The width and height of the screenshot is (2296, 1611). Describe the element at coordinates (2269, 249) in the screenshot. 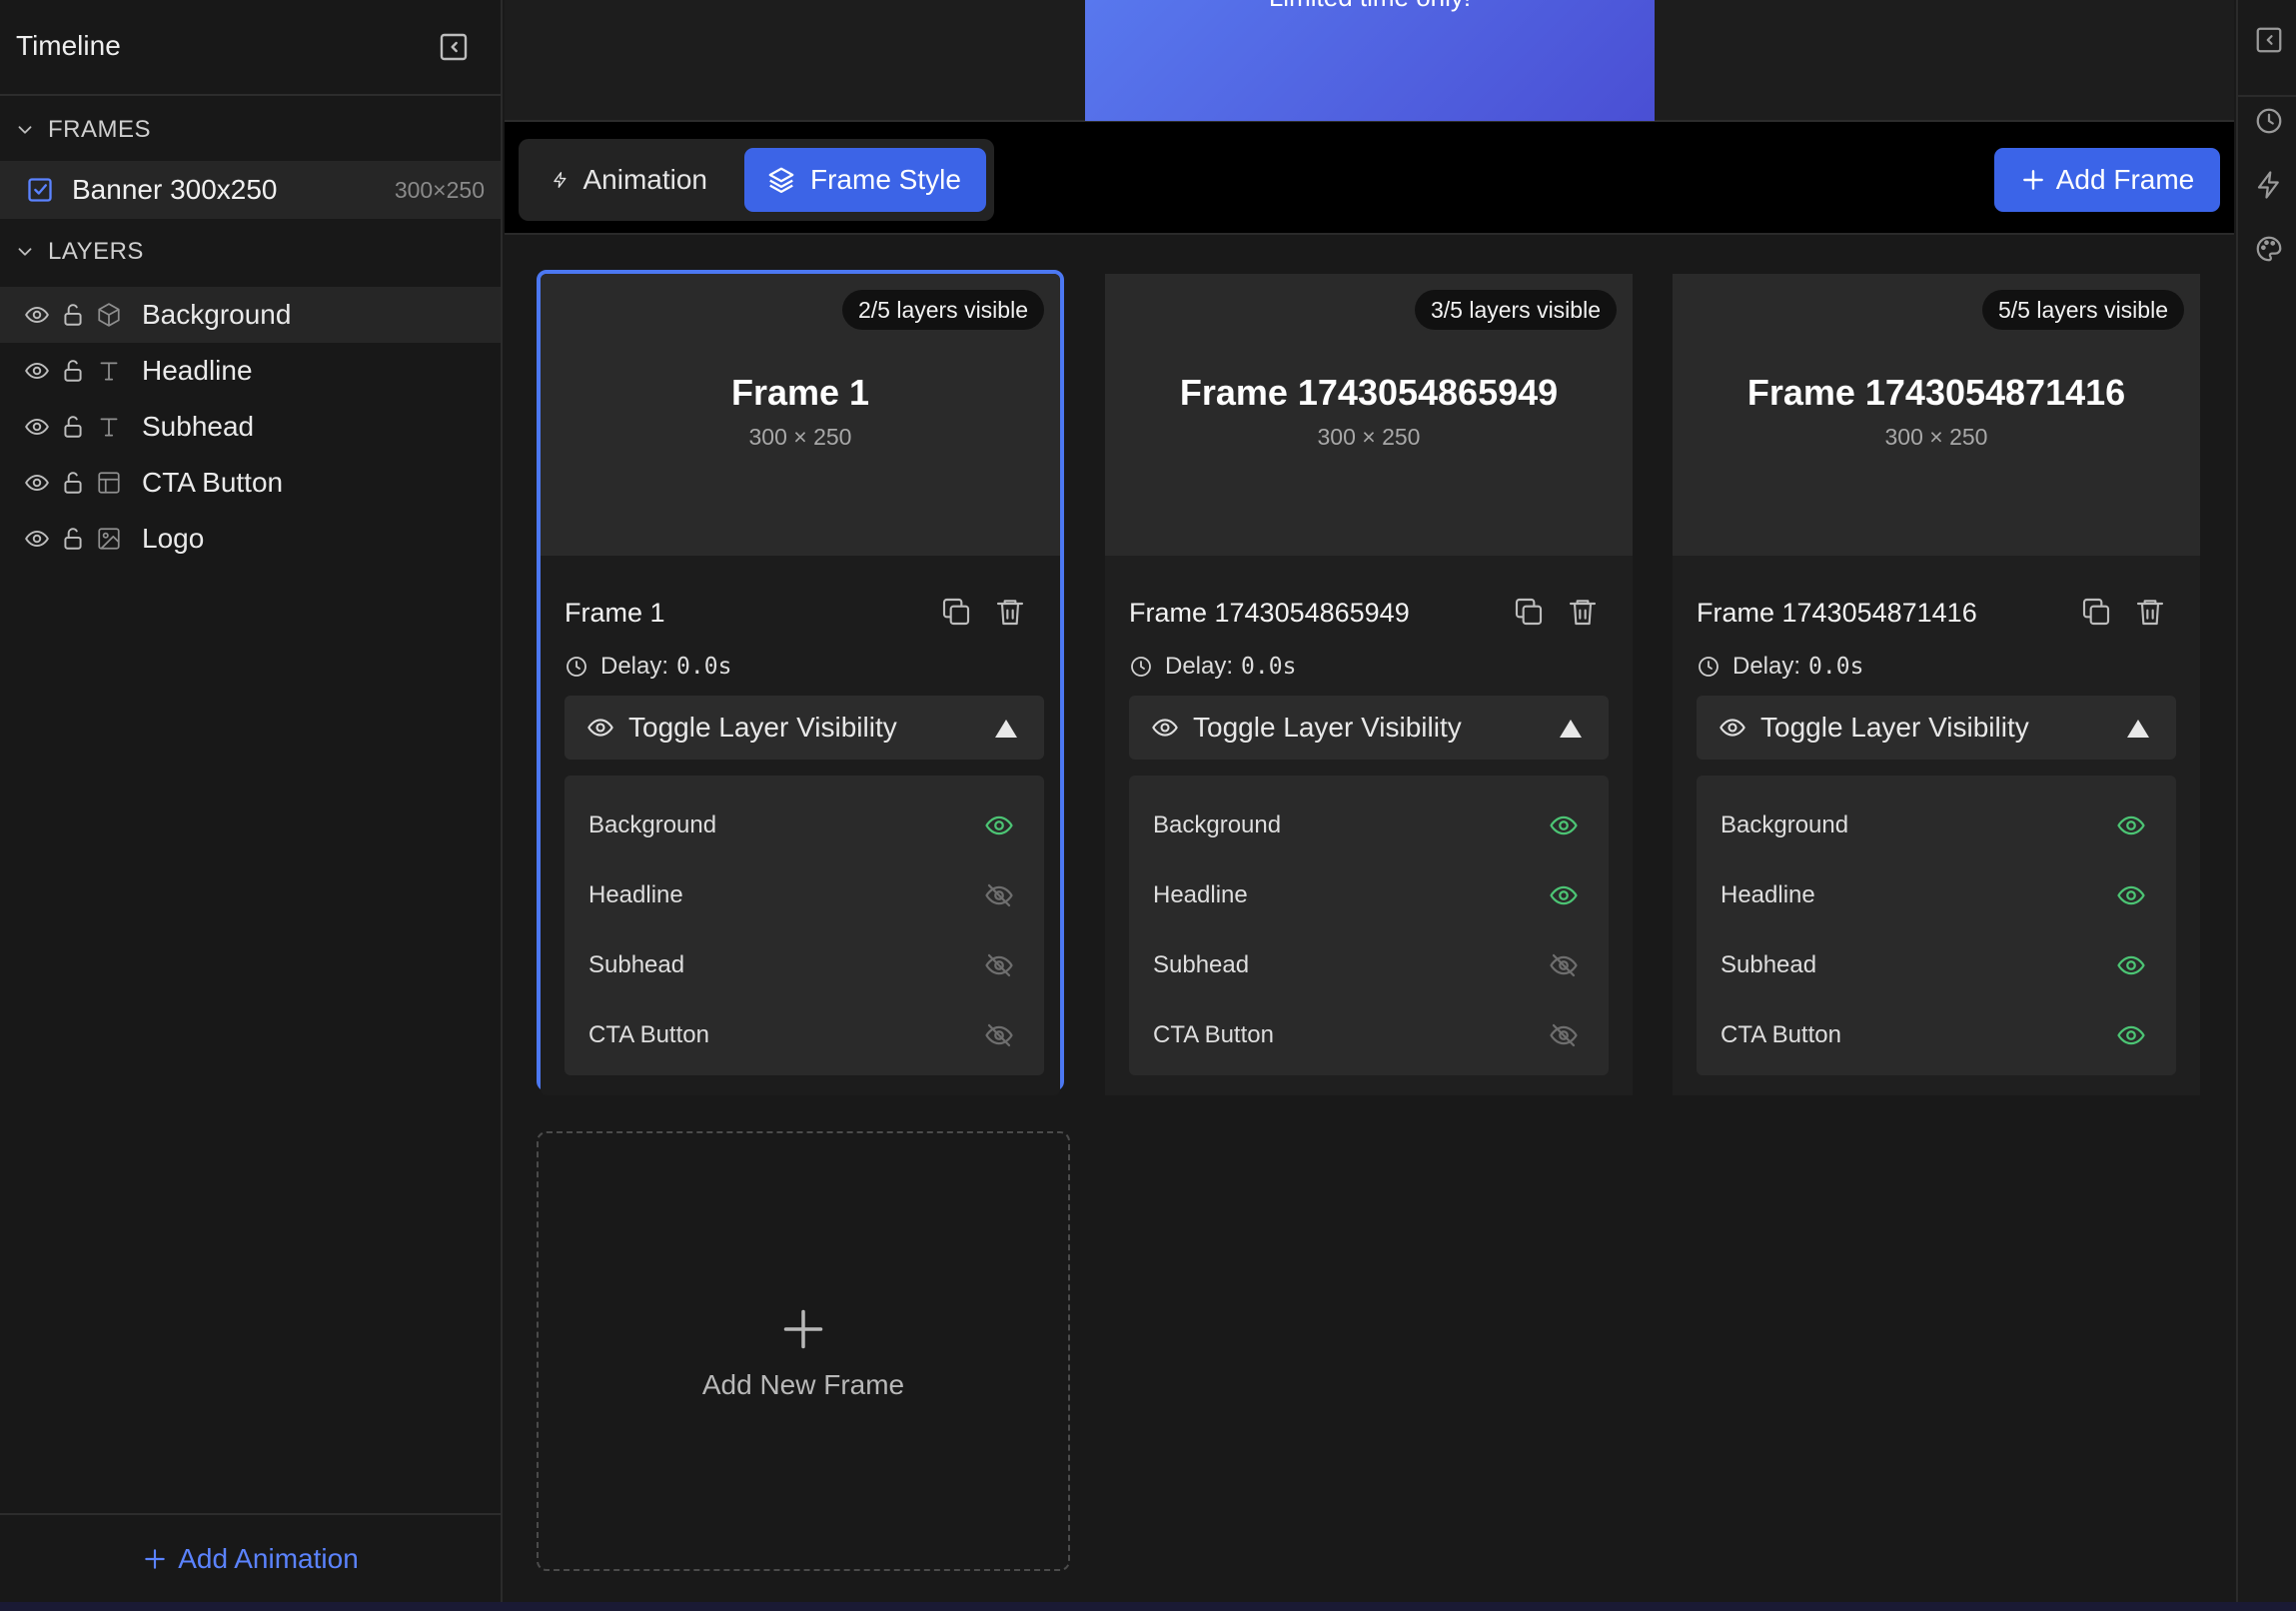

I see `palette-icon` at that location.